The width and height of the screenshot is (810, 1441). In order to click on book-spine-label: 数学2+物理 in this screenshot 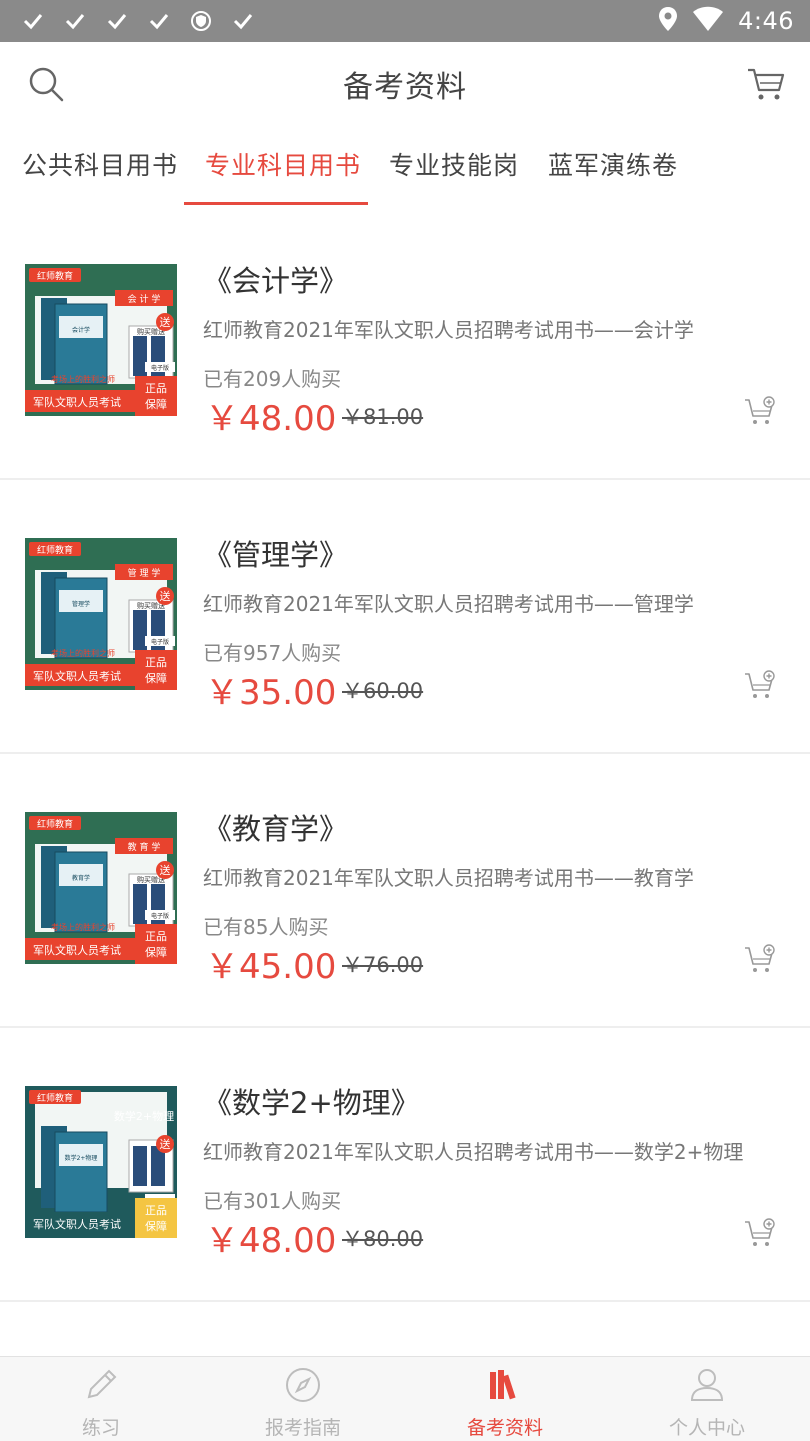, I will do `click(81, 1158)`.